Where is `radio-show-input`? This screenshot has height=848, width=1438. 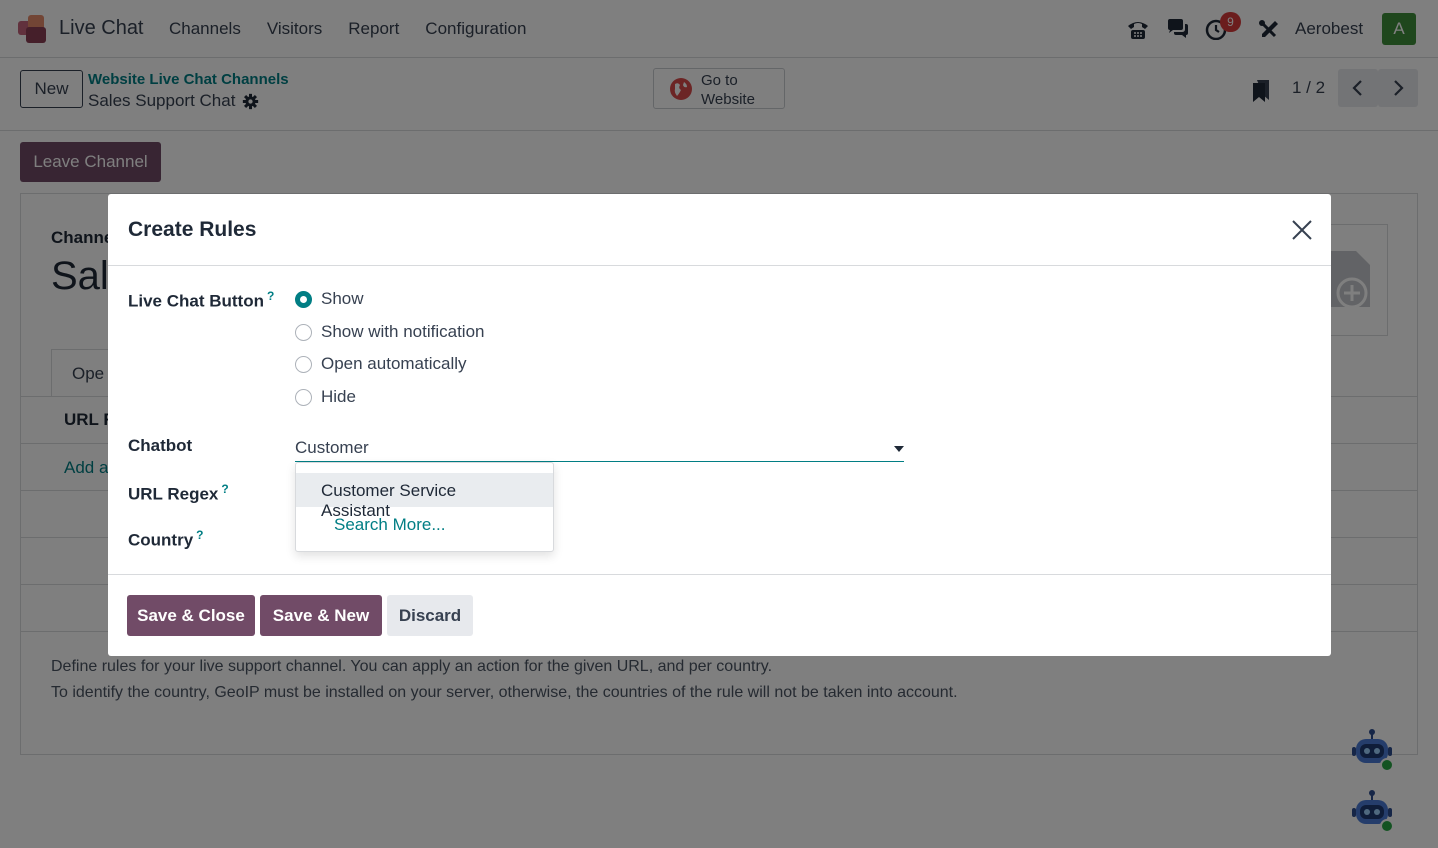 radio-show-input is located at coordinates (303, 299).